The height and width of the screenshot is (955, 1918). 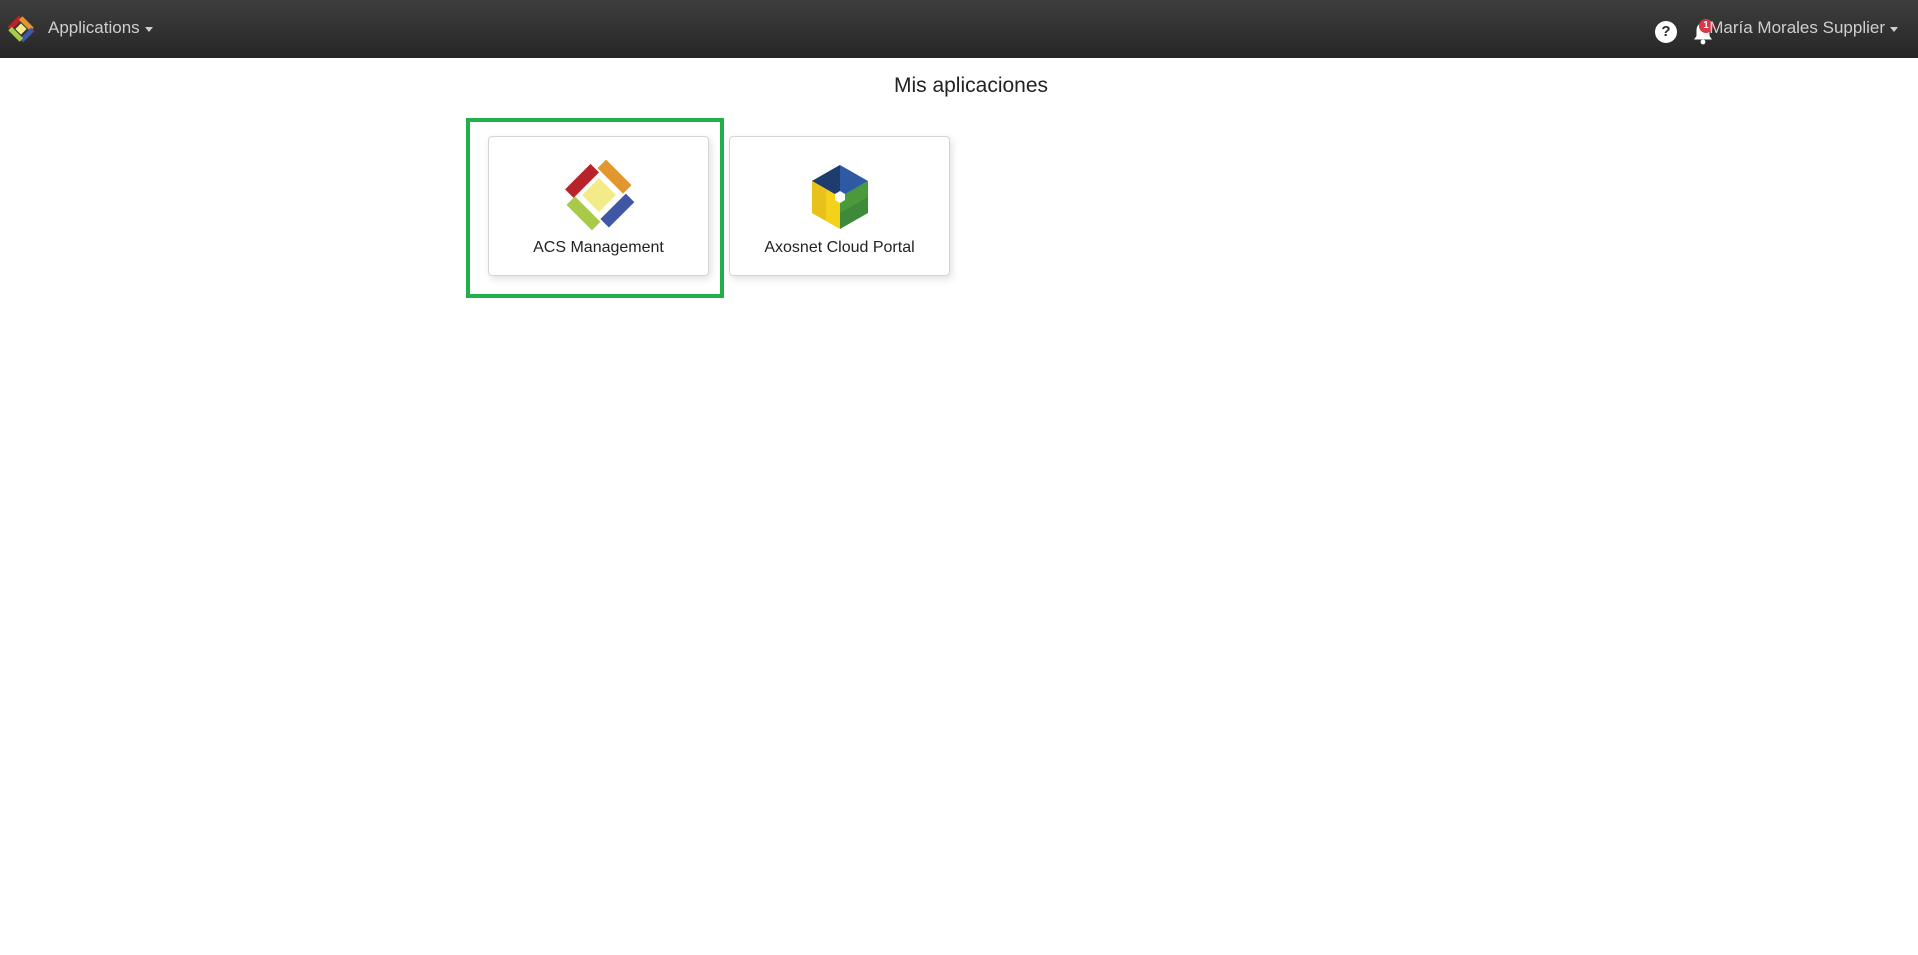 I want to click on page-title: Mis aplicaciones, so click(x=971, y=85).